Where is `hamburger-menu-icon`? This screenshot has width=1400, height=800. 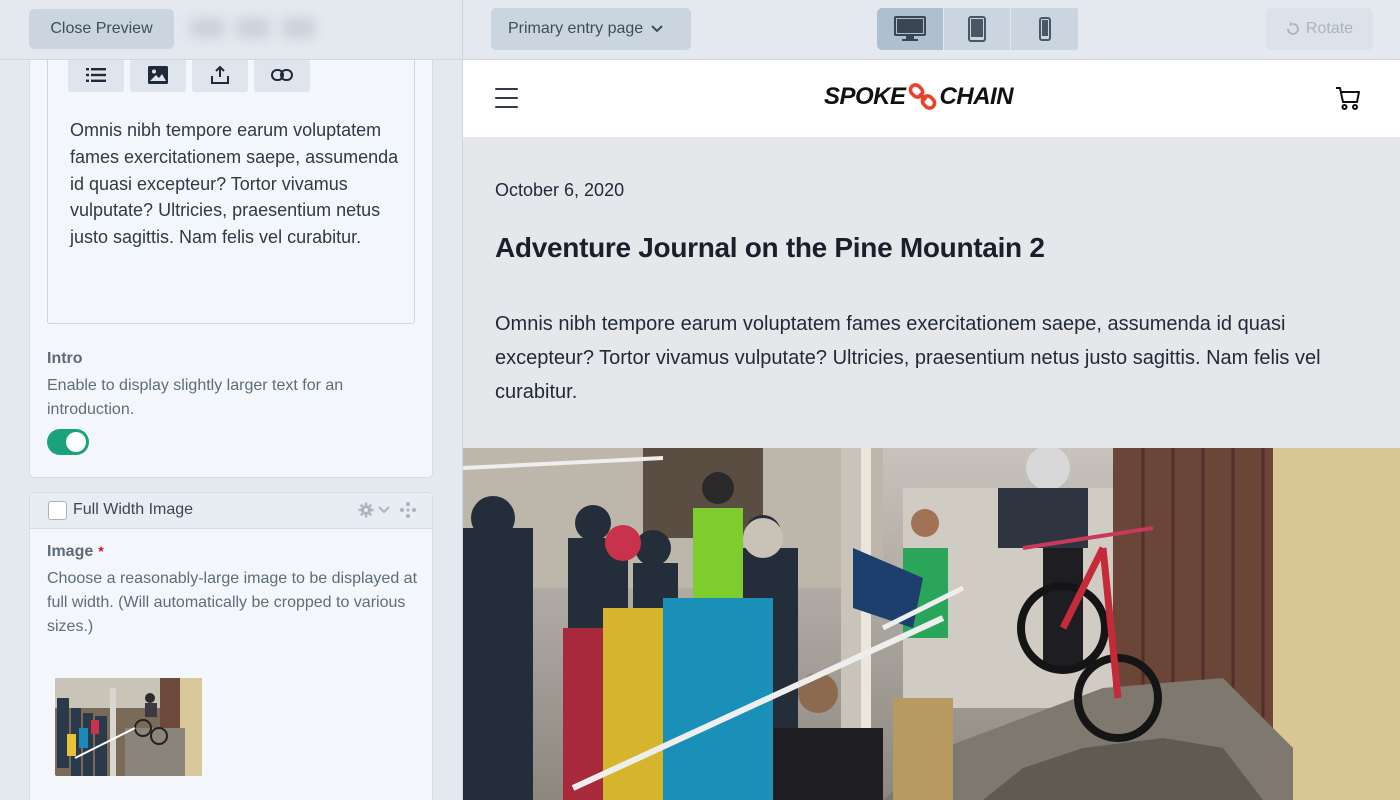
hamburger-menu-icon is located at coordinates (506, 98).